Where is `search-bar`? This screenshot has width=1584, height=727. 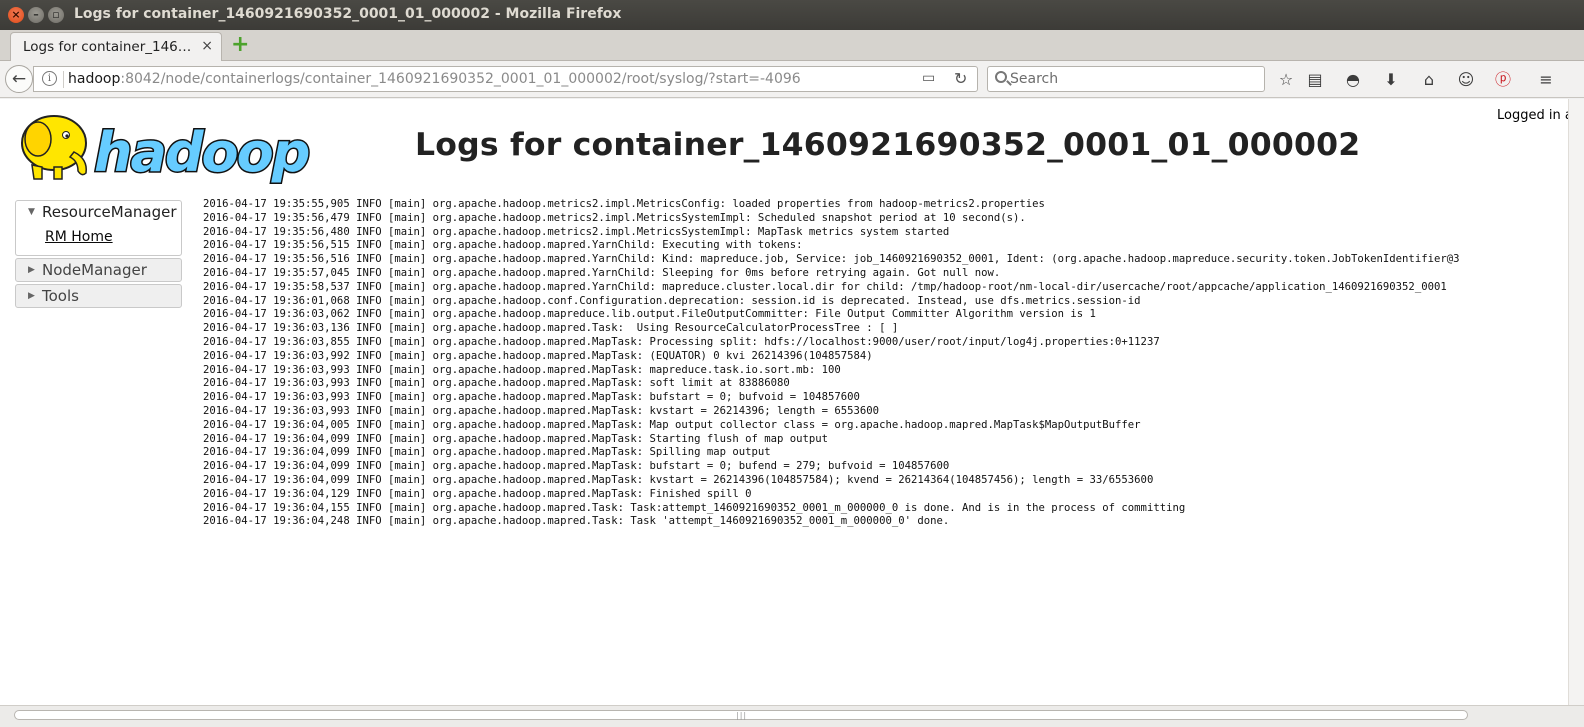 search-bar is located at coordinates (1126, 79).